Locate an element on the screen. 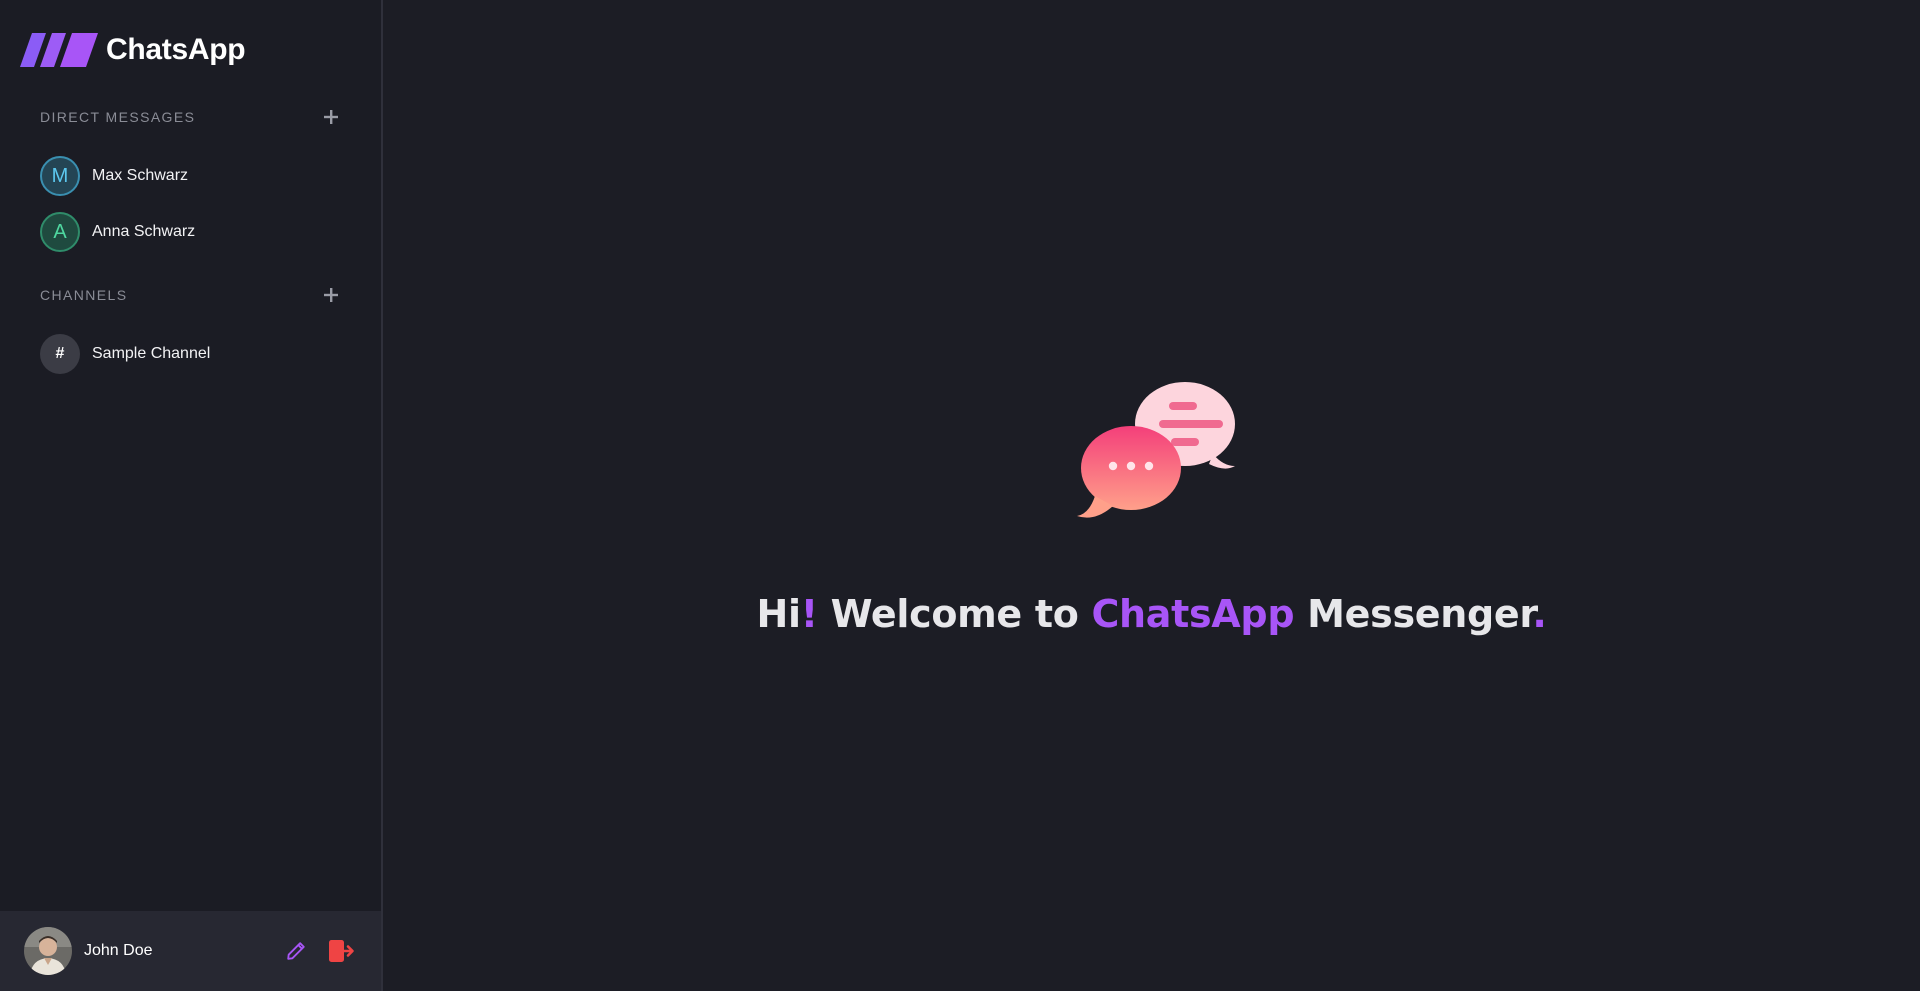 The image size is (1920, 991). contact-name: Anna Schwarz is located at coordinates (144, 231).